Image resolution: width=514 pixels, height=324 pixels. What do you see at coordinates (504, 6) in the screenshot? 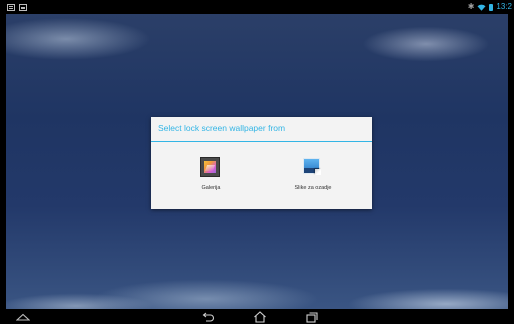
I see `status-clock: 13:2` at bounding box center [504, 6].